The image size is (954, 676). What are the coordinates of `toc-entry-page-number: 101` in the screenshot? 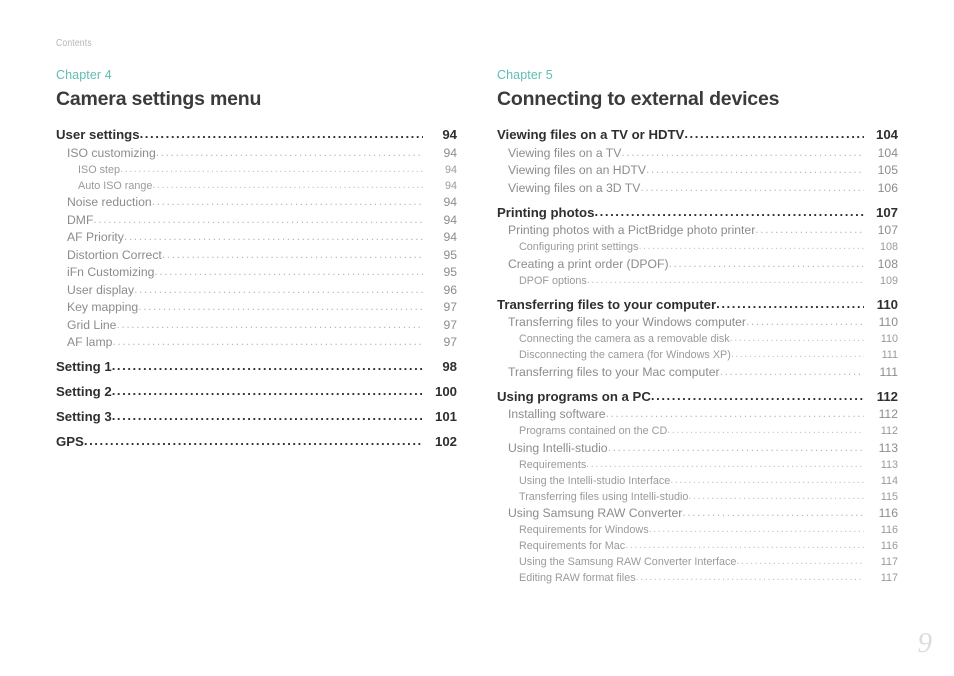 It's located at (445, 416).